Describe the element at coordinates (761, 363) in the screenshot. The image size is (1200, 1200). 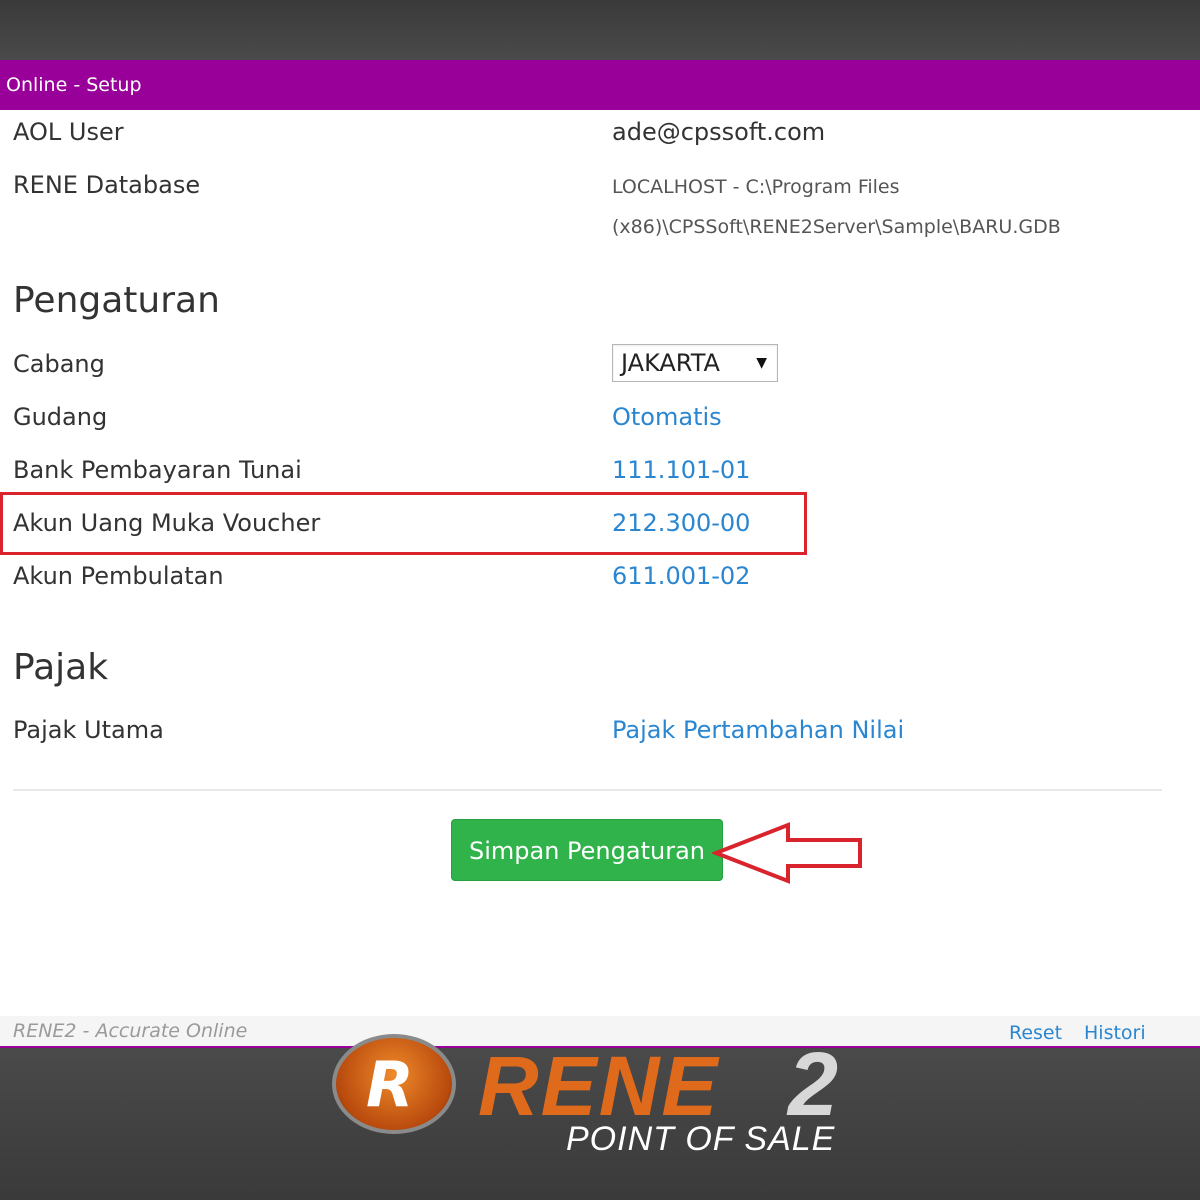
I see `caret-down-icon: ▼` at that location.